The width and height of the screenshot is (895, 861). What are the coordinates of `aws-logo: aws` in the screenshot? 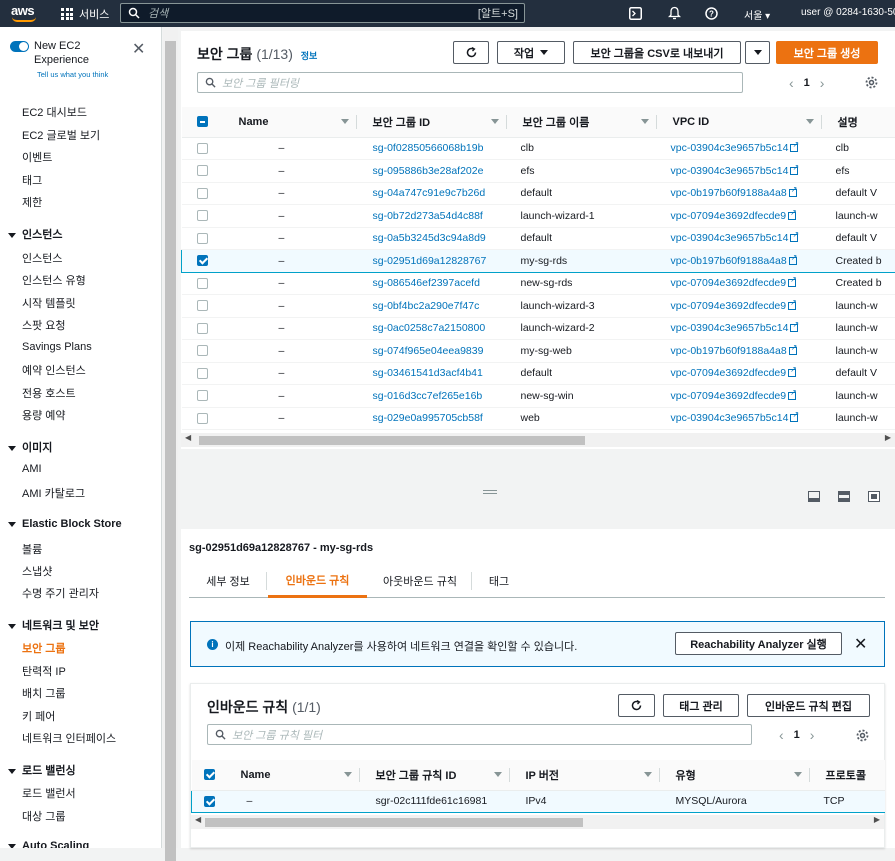 It's located at (24, 13).